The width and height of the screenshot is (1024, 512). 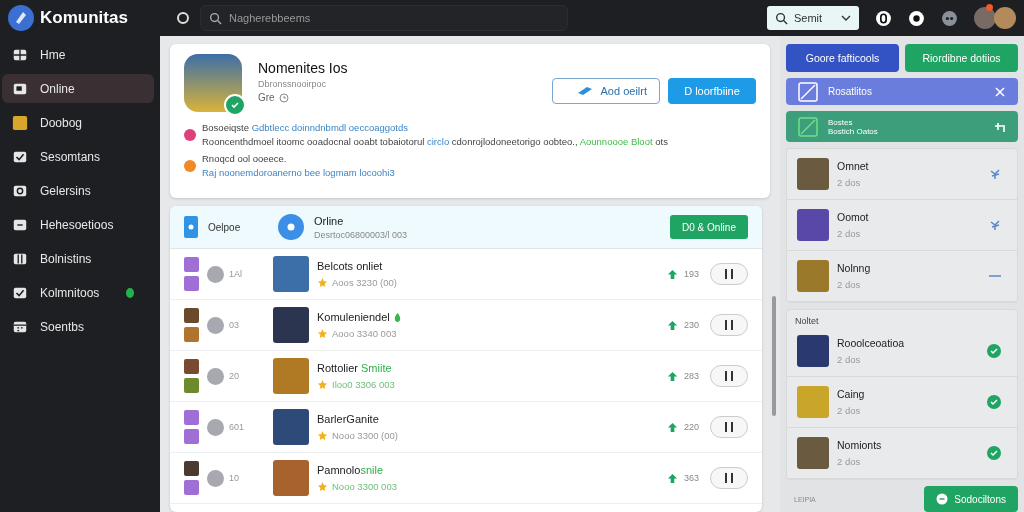 I want to click on sidebar-item: Kolmnitoos, so click(x=78, y=292).